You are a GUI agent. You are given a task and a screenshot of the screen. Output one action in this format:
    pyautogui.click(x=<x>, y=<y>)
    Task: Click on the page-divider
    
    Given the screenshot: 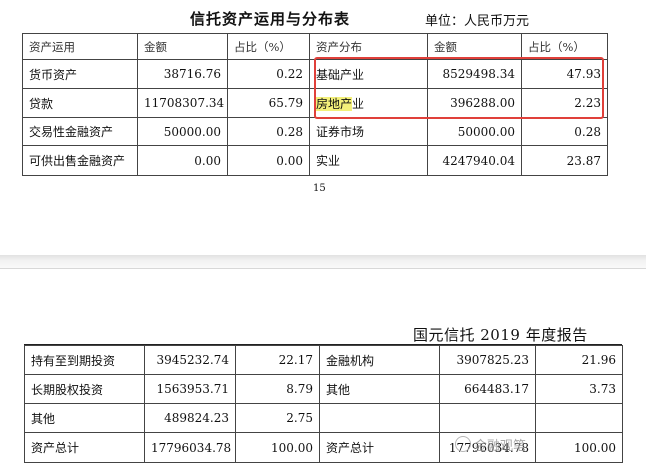 What is the action you would take?
    pyautogui.click(x=323, y=268)
    